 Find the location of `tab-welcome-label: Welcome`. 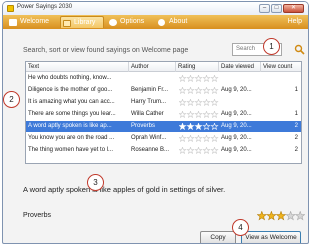

tab-welcome-label: Welcome is located at coordinates (35, 21).